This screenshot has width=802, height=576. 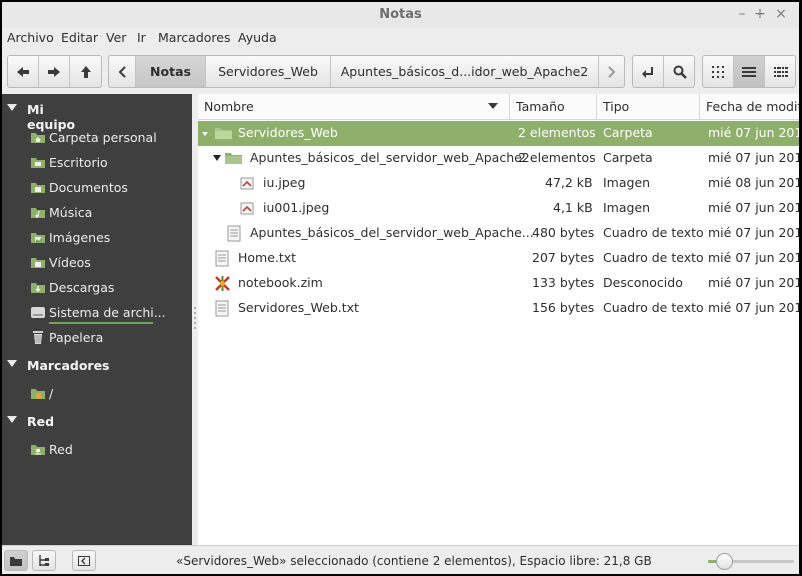 I want to click on videos-folder-icon, so click(x=38, y=263).